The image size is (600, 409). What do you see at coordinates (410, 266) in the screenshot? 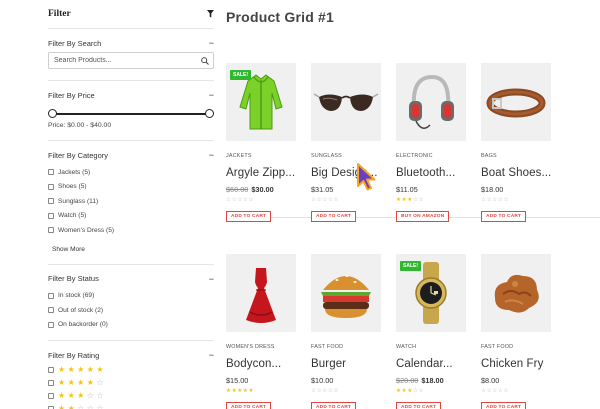
I see `sale-badge: SALE!` at bounding box center [410, 266].